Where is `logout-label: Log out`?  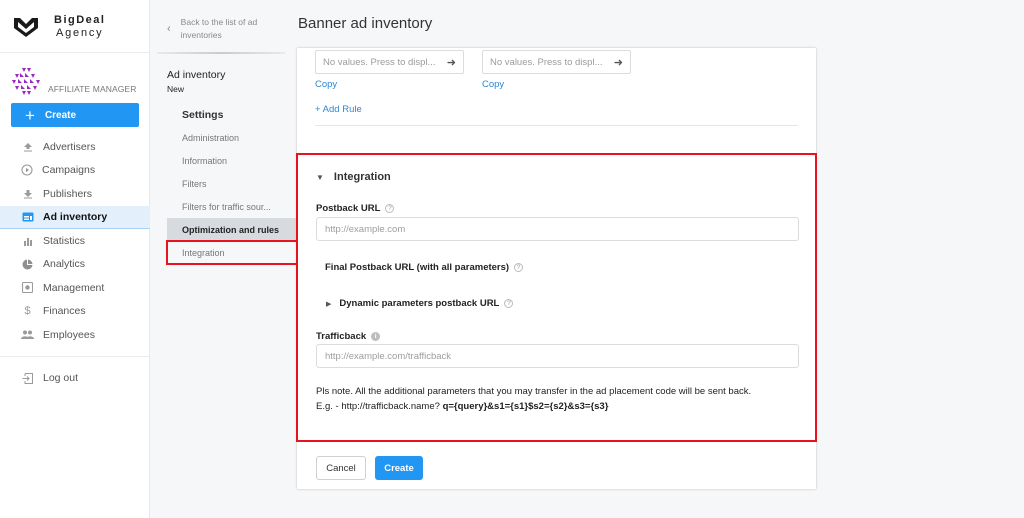 logout-label: Log out is located at coordinates (61, 378).